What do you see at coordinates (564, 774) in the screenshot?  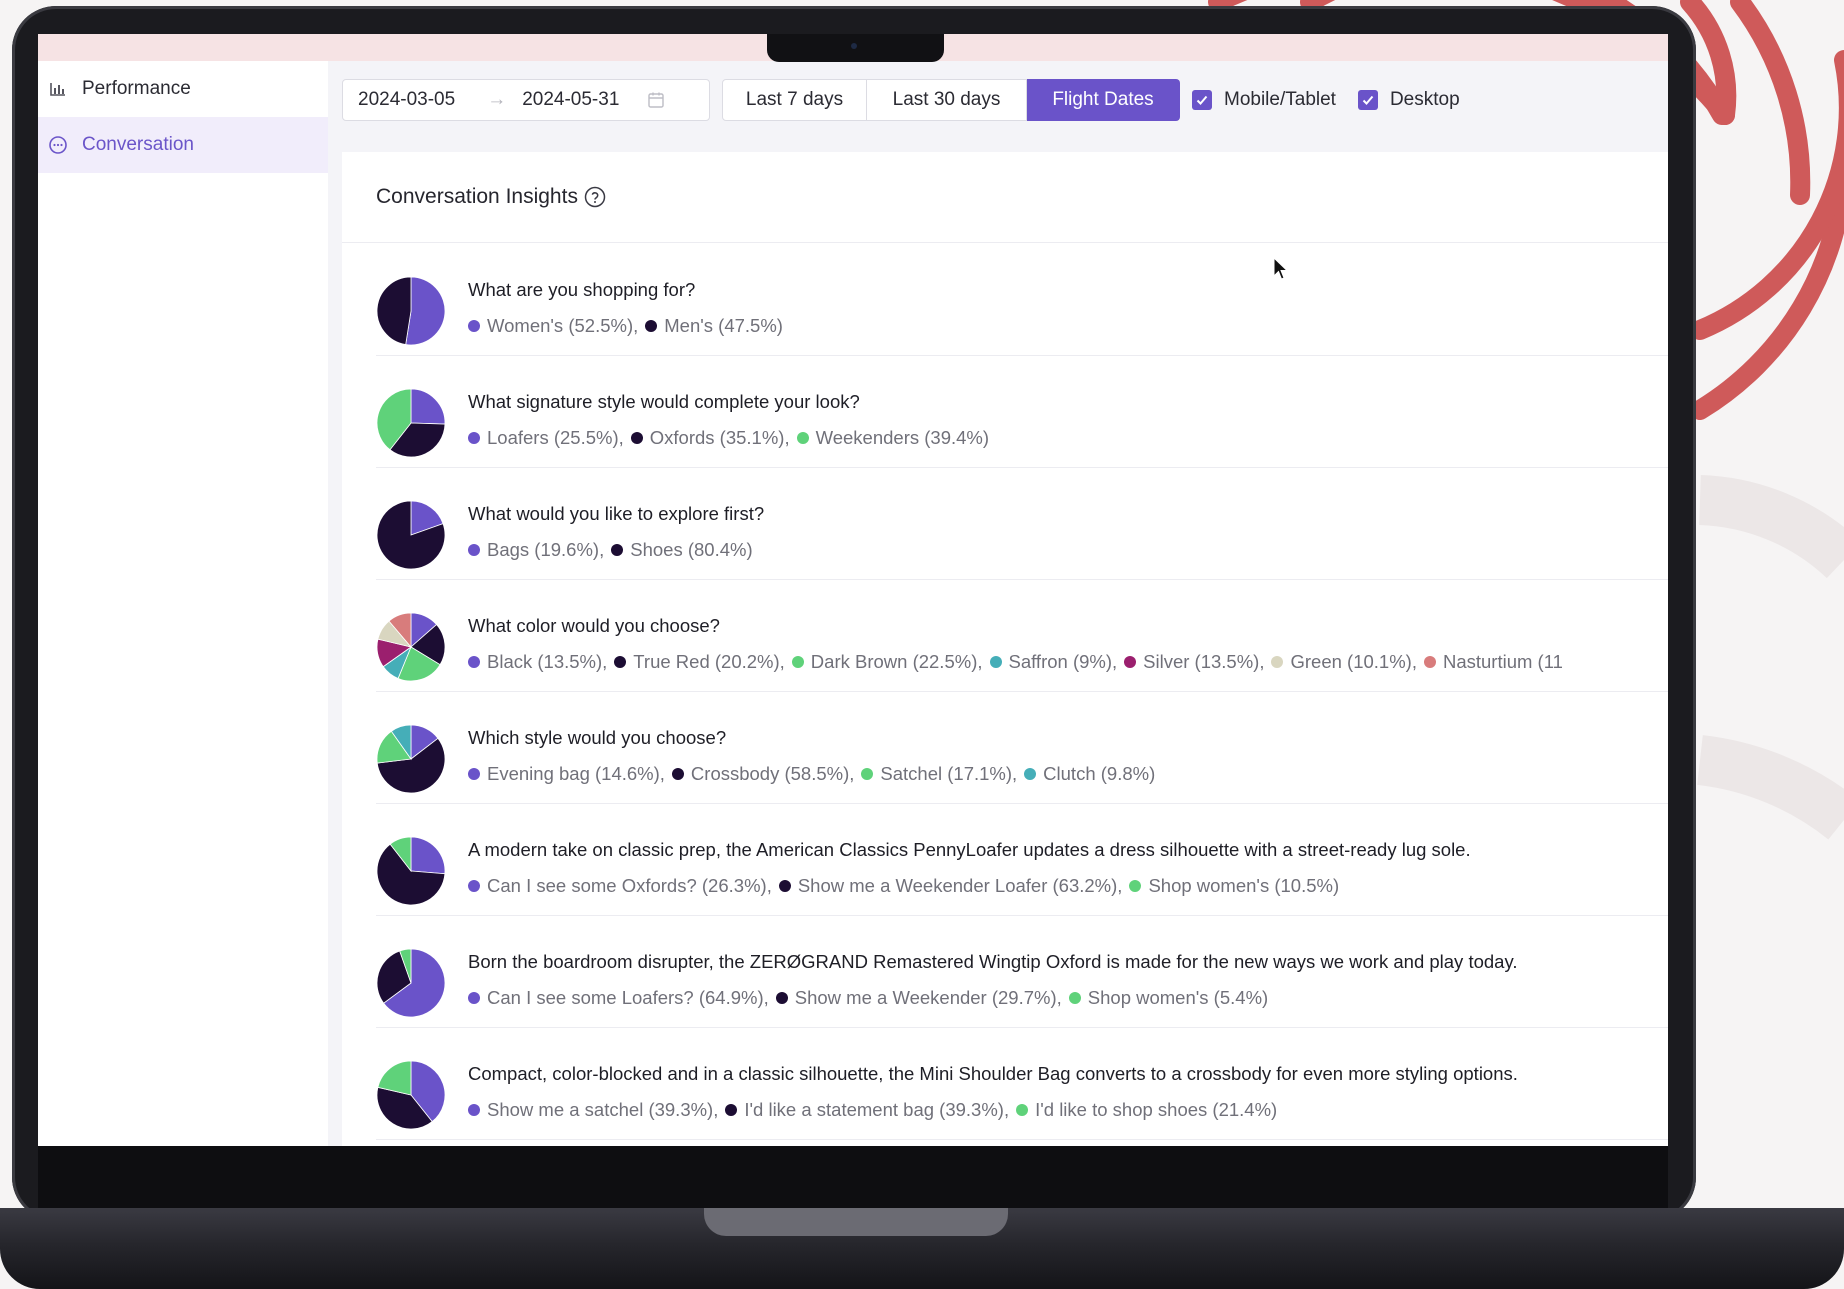 I see `answer-item: Evening bag (14.6%)` at bounding box center [564, 774].